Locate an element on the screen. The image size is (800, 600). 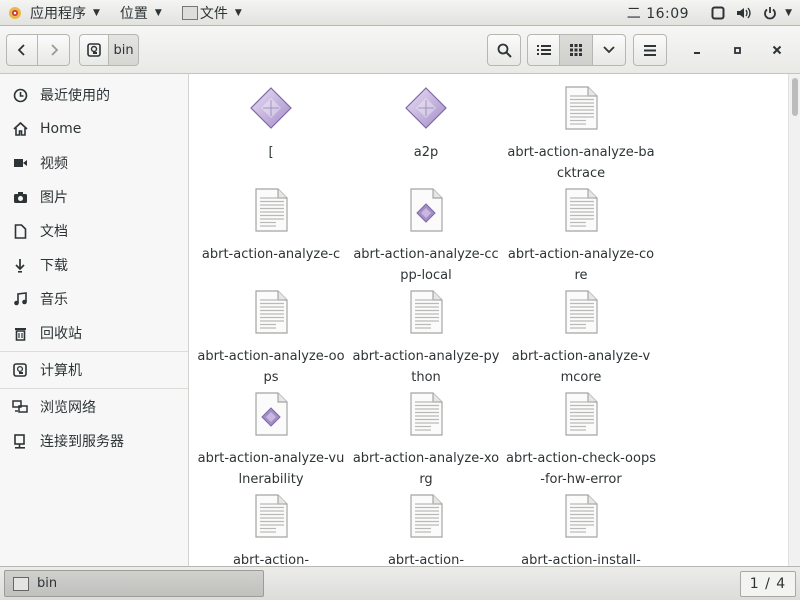
grid-view-button is located at coordinates (576, 50).